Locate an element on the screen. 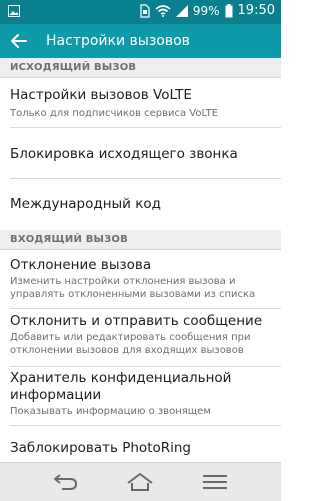 The height and width of the screenshot is (501, 320). navigation-bar is located at coordinates (140, 481).